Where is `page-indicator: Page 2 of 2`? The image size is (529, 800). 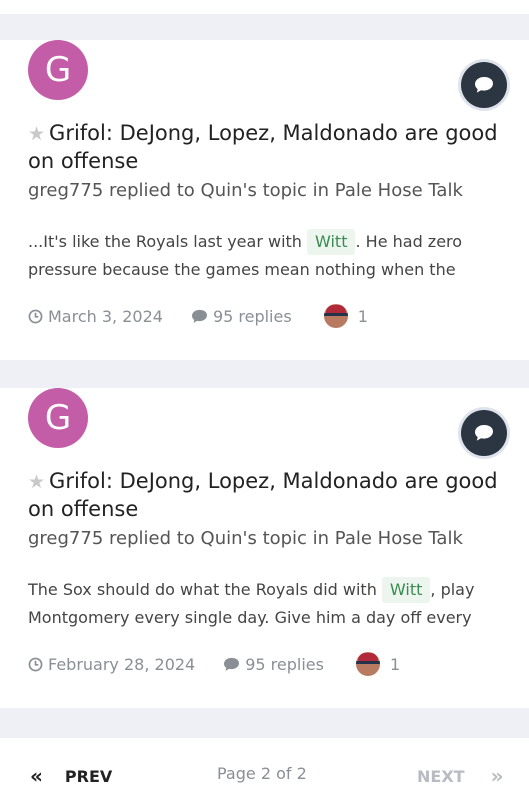
page-indicator: Page 2 of 2 is located at coordinates (262, 773).